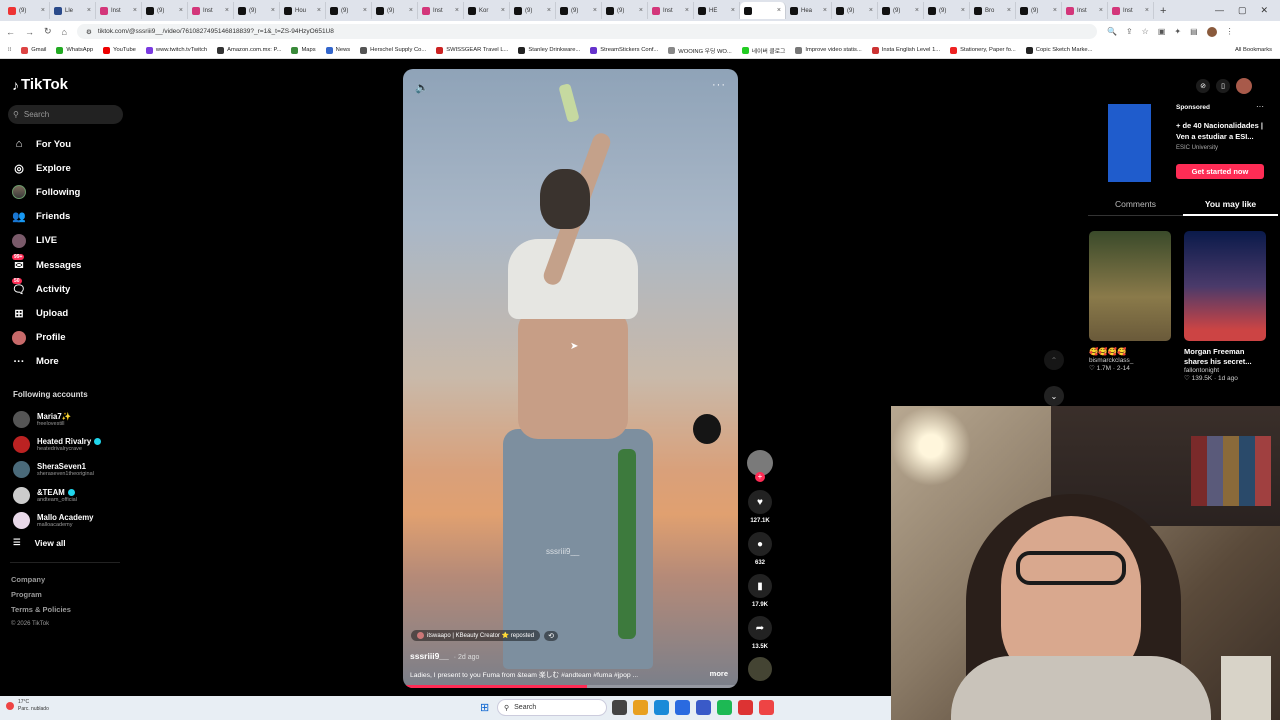 Image resolution: width=1280 pixels, height=720 pixels. What do you see at coordinates (724, 707) in the screenshot?
I see `spotify-icon` at bounding box center [724, 707].